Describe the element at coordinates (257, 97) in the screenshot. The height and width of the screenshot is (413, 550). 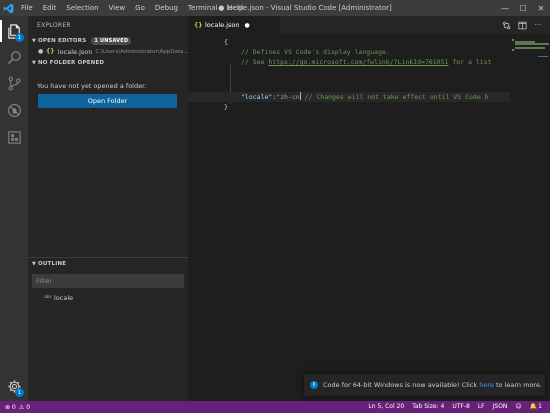
I see `json-key: "locale"` at that location.